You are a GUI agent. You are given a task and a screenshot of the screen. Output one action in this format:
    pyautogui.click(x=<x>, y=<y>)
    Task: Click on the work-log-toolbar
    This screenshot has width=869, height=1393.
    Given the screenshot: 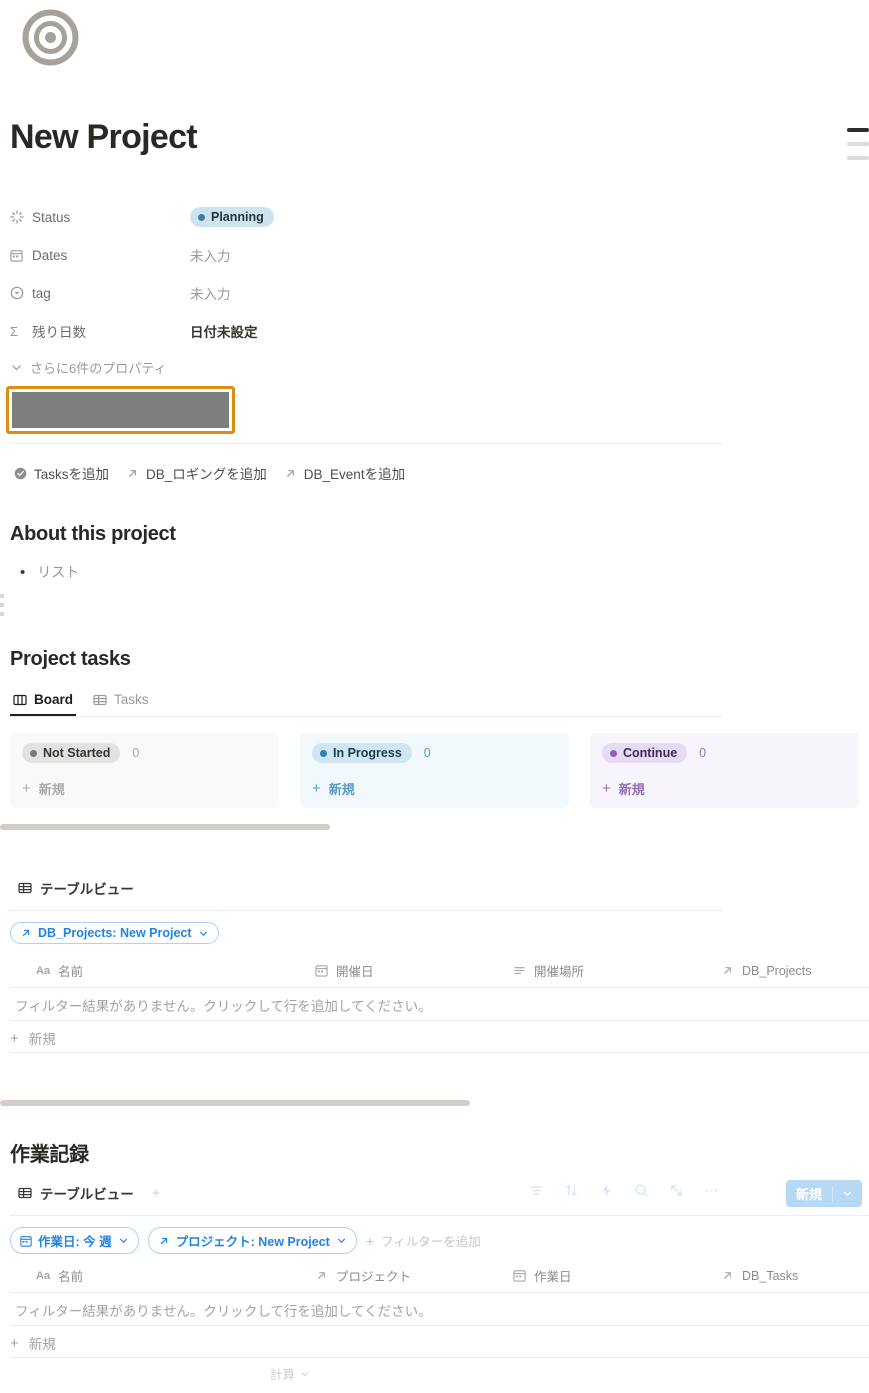 What is the action you would take?
    pyautogui.click(x=624, y=1190)
    